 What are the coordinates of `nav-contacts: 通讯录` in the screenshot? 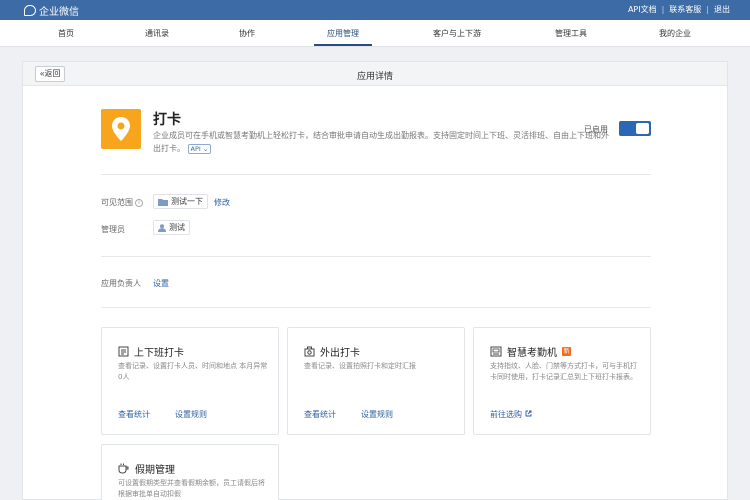 It's located at (157, 33).